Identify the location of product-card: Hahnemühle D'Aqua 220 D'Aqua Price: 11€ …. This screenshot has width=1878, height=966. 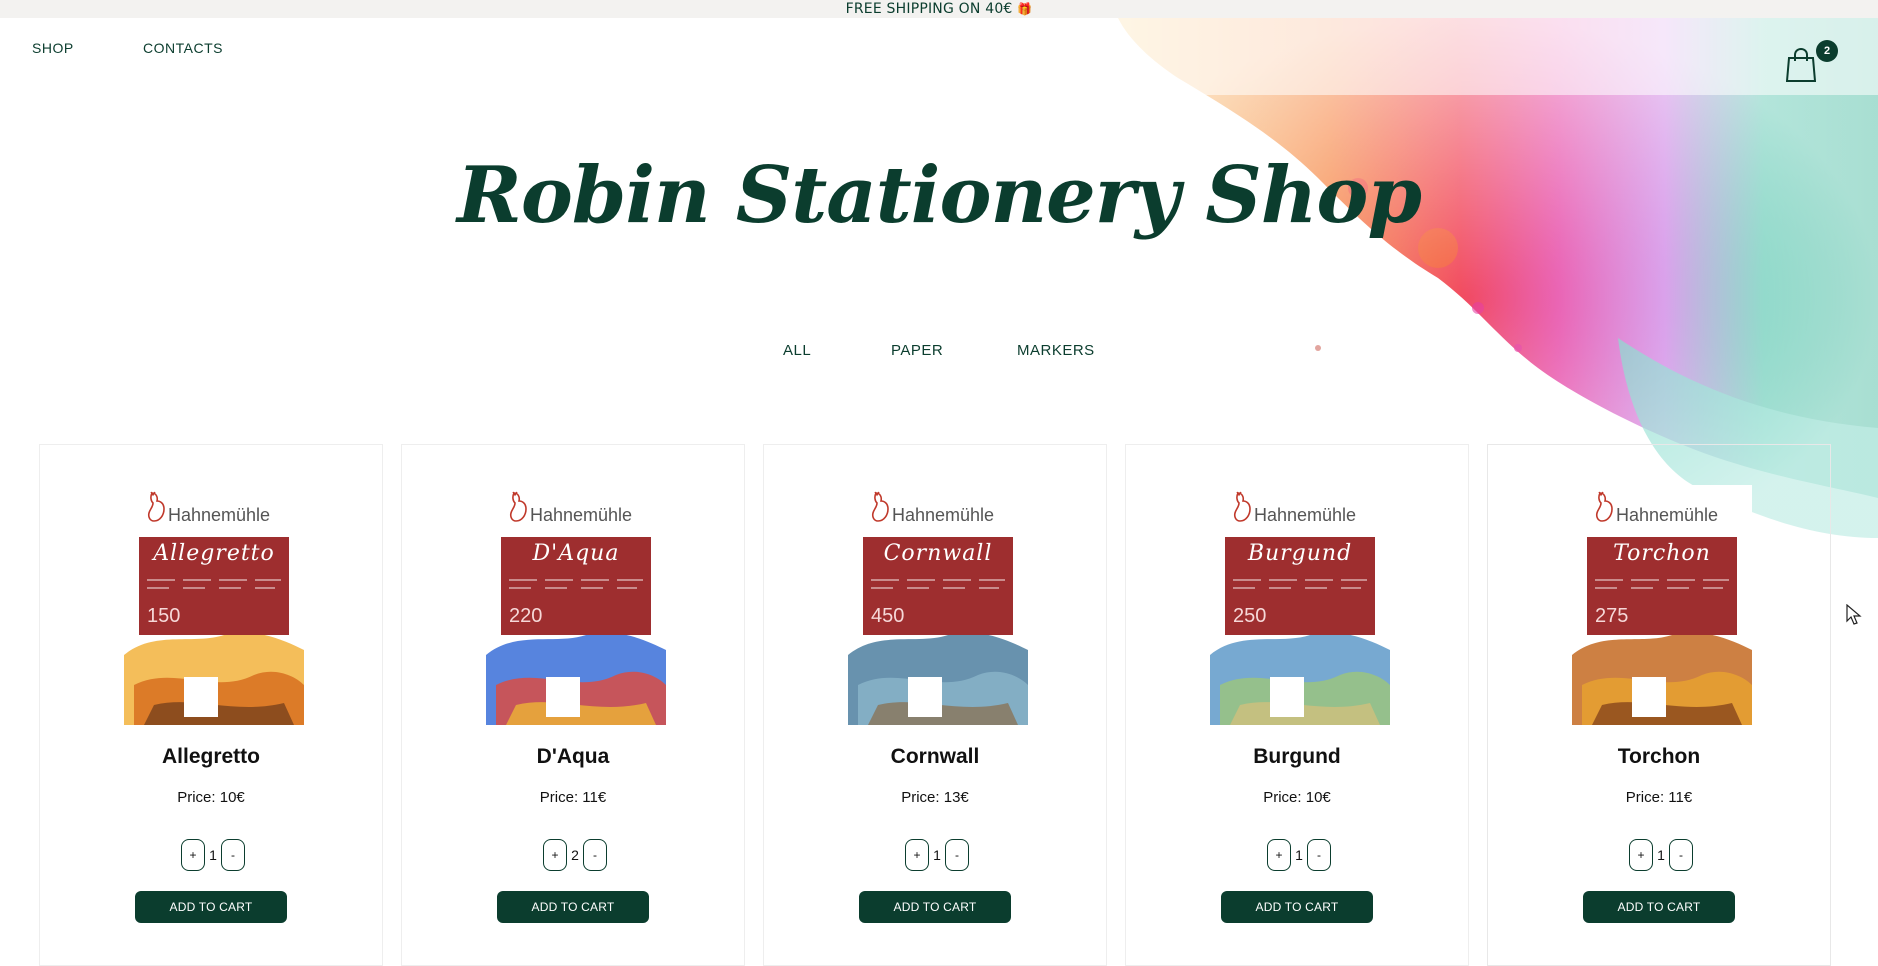
(573, 705).